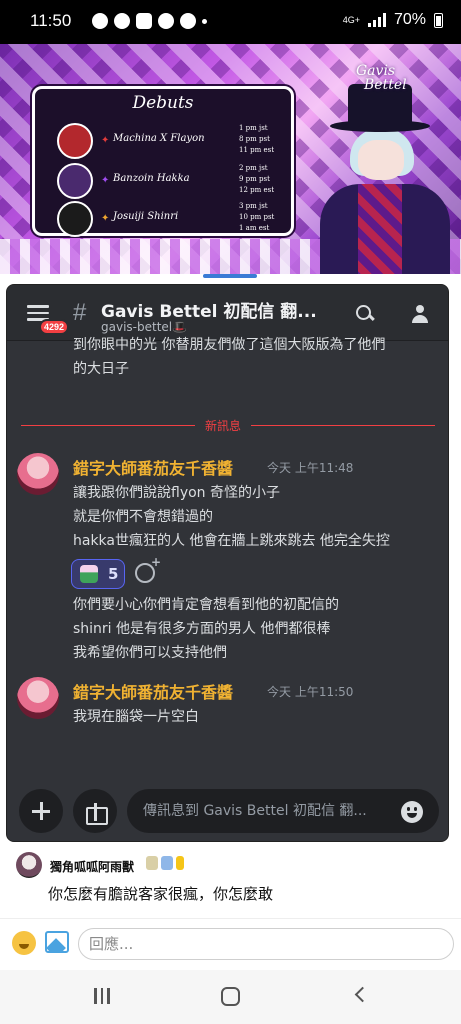 The image size is (461, 1024). Describe the element at coordinates (151, 178) in the screenshot. I see `debut-name: Banzoin Hakka` at that location.